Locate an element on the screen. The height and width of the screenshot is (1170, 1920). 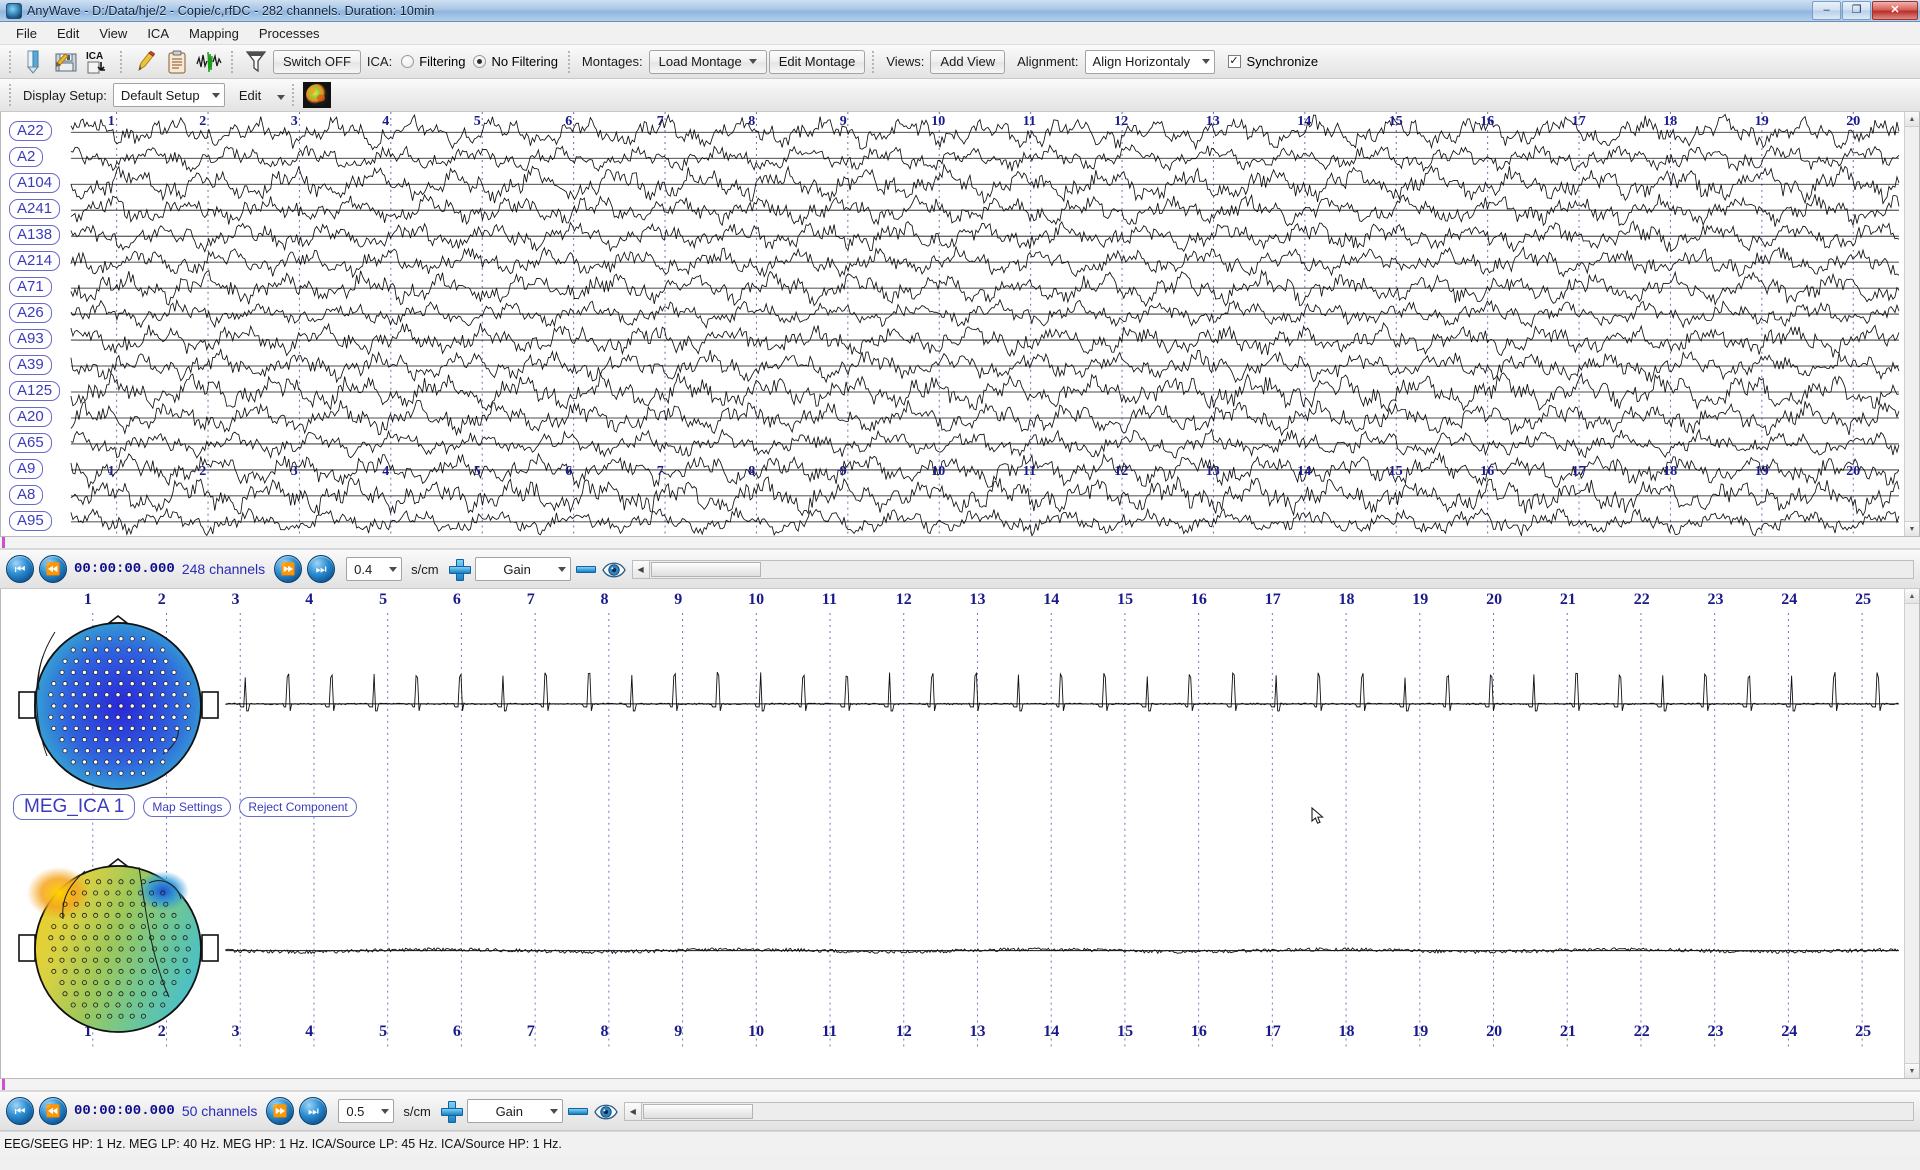
map-settings-button: Map Settings is located at coordinates (187, 807).